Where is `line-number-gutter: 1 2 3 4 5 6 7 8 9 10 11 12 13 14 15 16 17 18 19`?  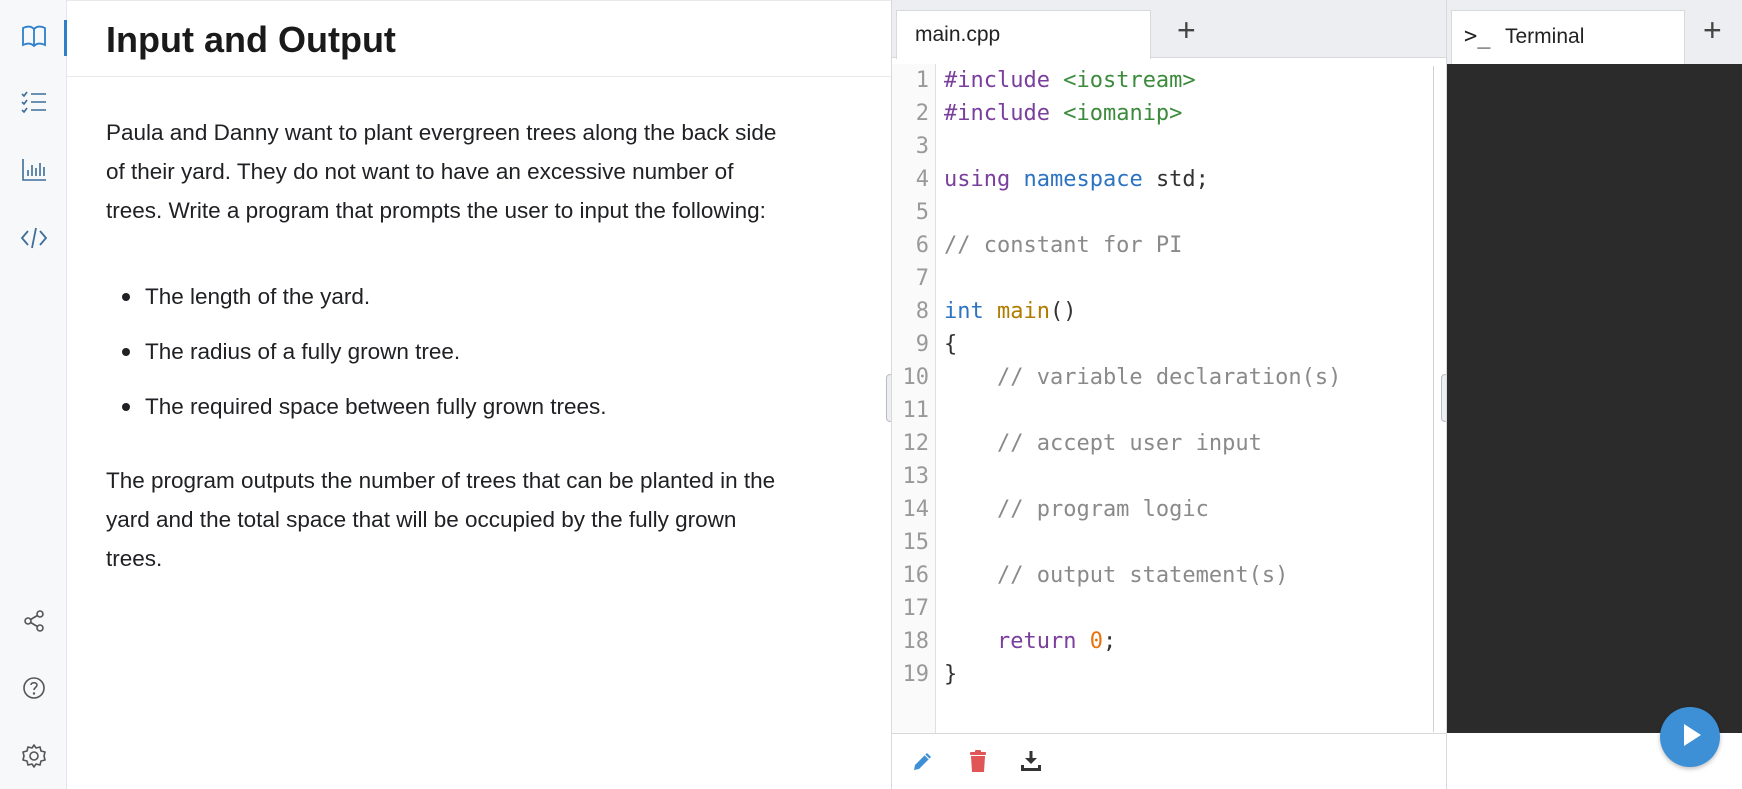 line-number-gutter: 1 2 3 4 5 6 7 8 9 10 11 12 13 14 15 16 17 18 19 is located at coordinates (914, 399).